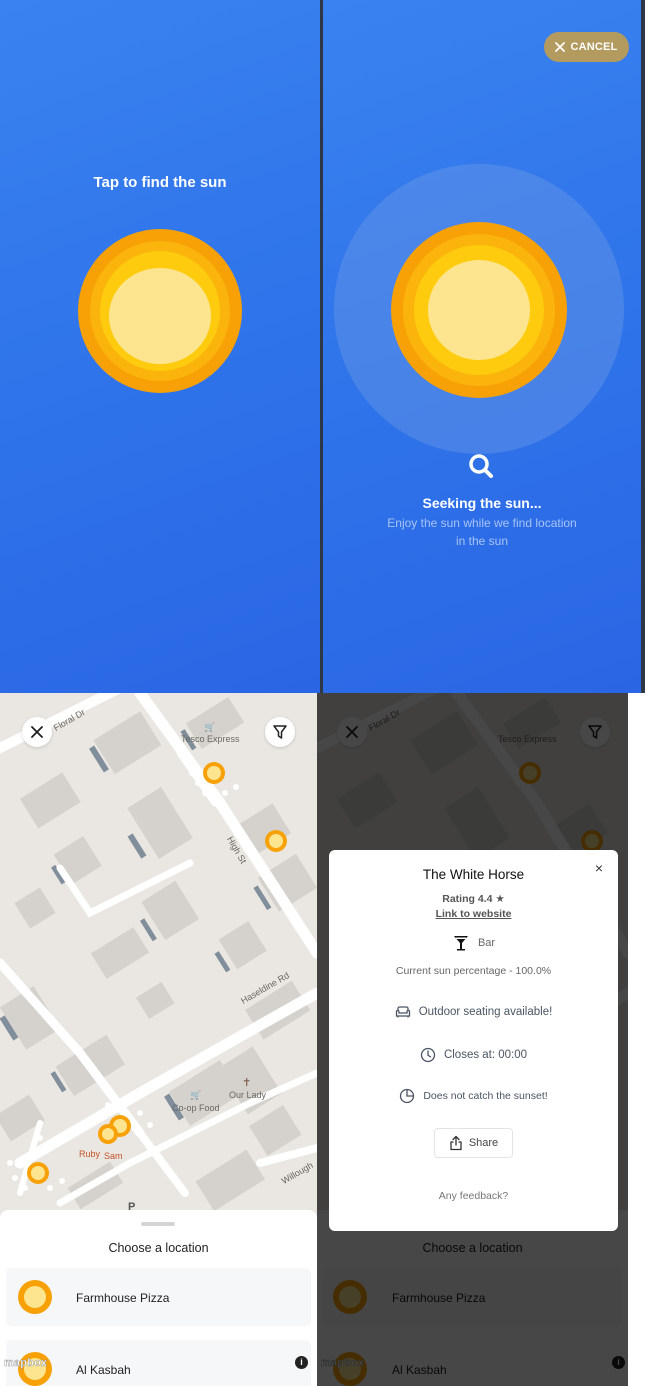 Image resolution: width=645 pixels, height=1386 pixels. Describe the element at coordinates (481, 466) in the screenshot. I see `search-icon` at that location.